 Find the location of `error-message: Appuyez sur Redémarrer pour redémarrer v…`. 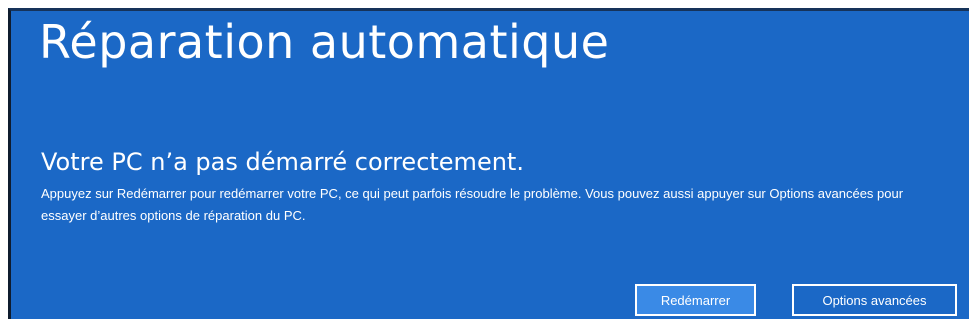

error-message: Appuyez sur Redémarrer pour redémarrer v… is located at coordinates (472, 204).